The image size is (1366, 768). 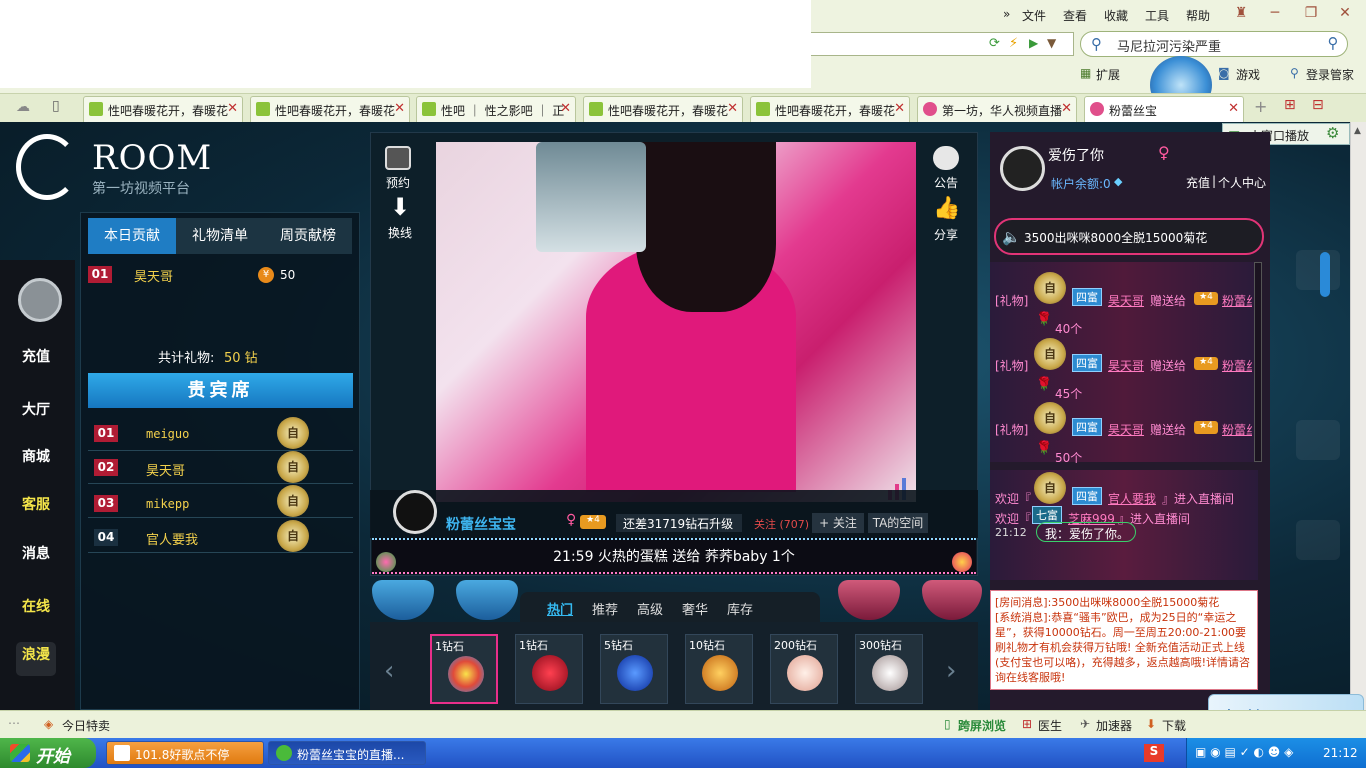 I want to click on my-avatar, so click(x=1022, y=168).